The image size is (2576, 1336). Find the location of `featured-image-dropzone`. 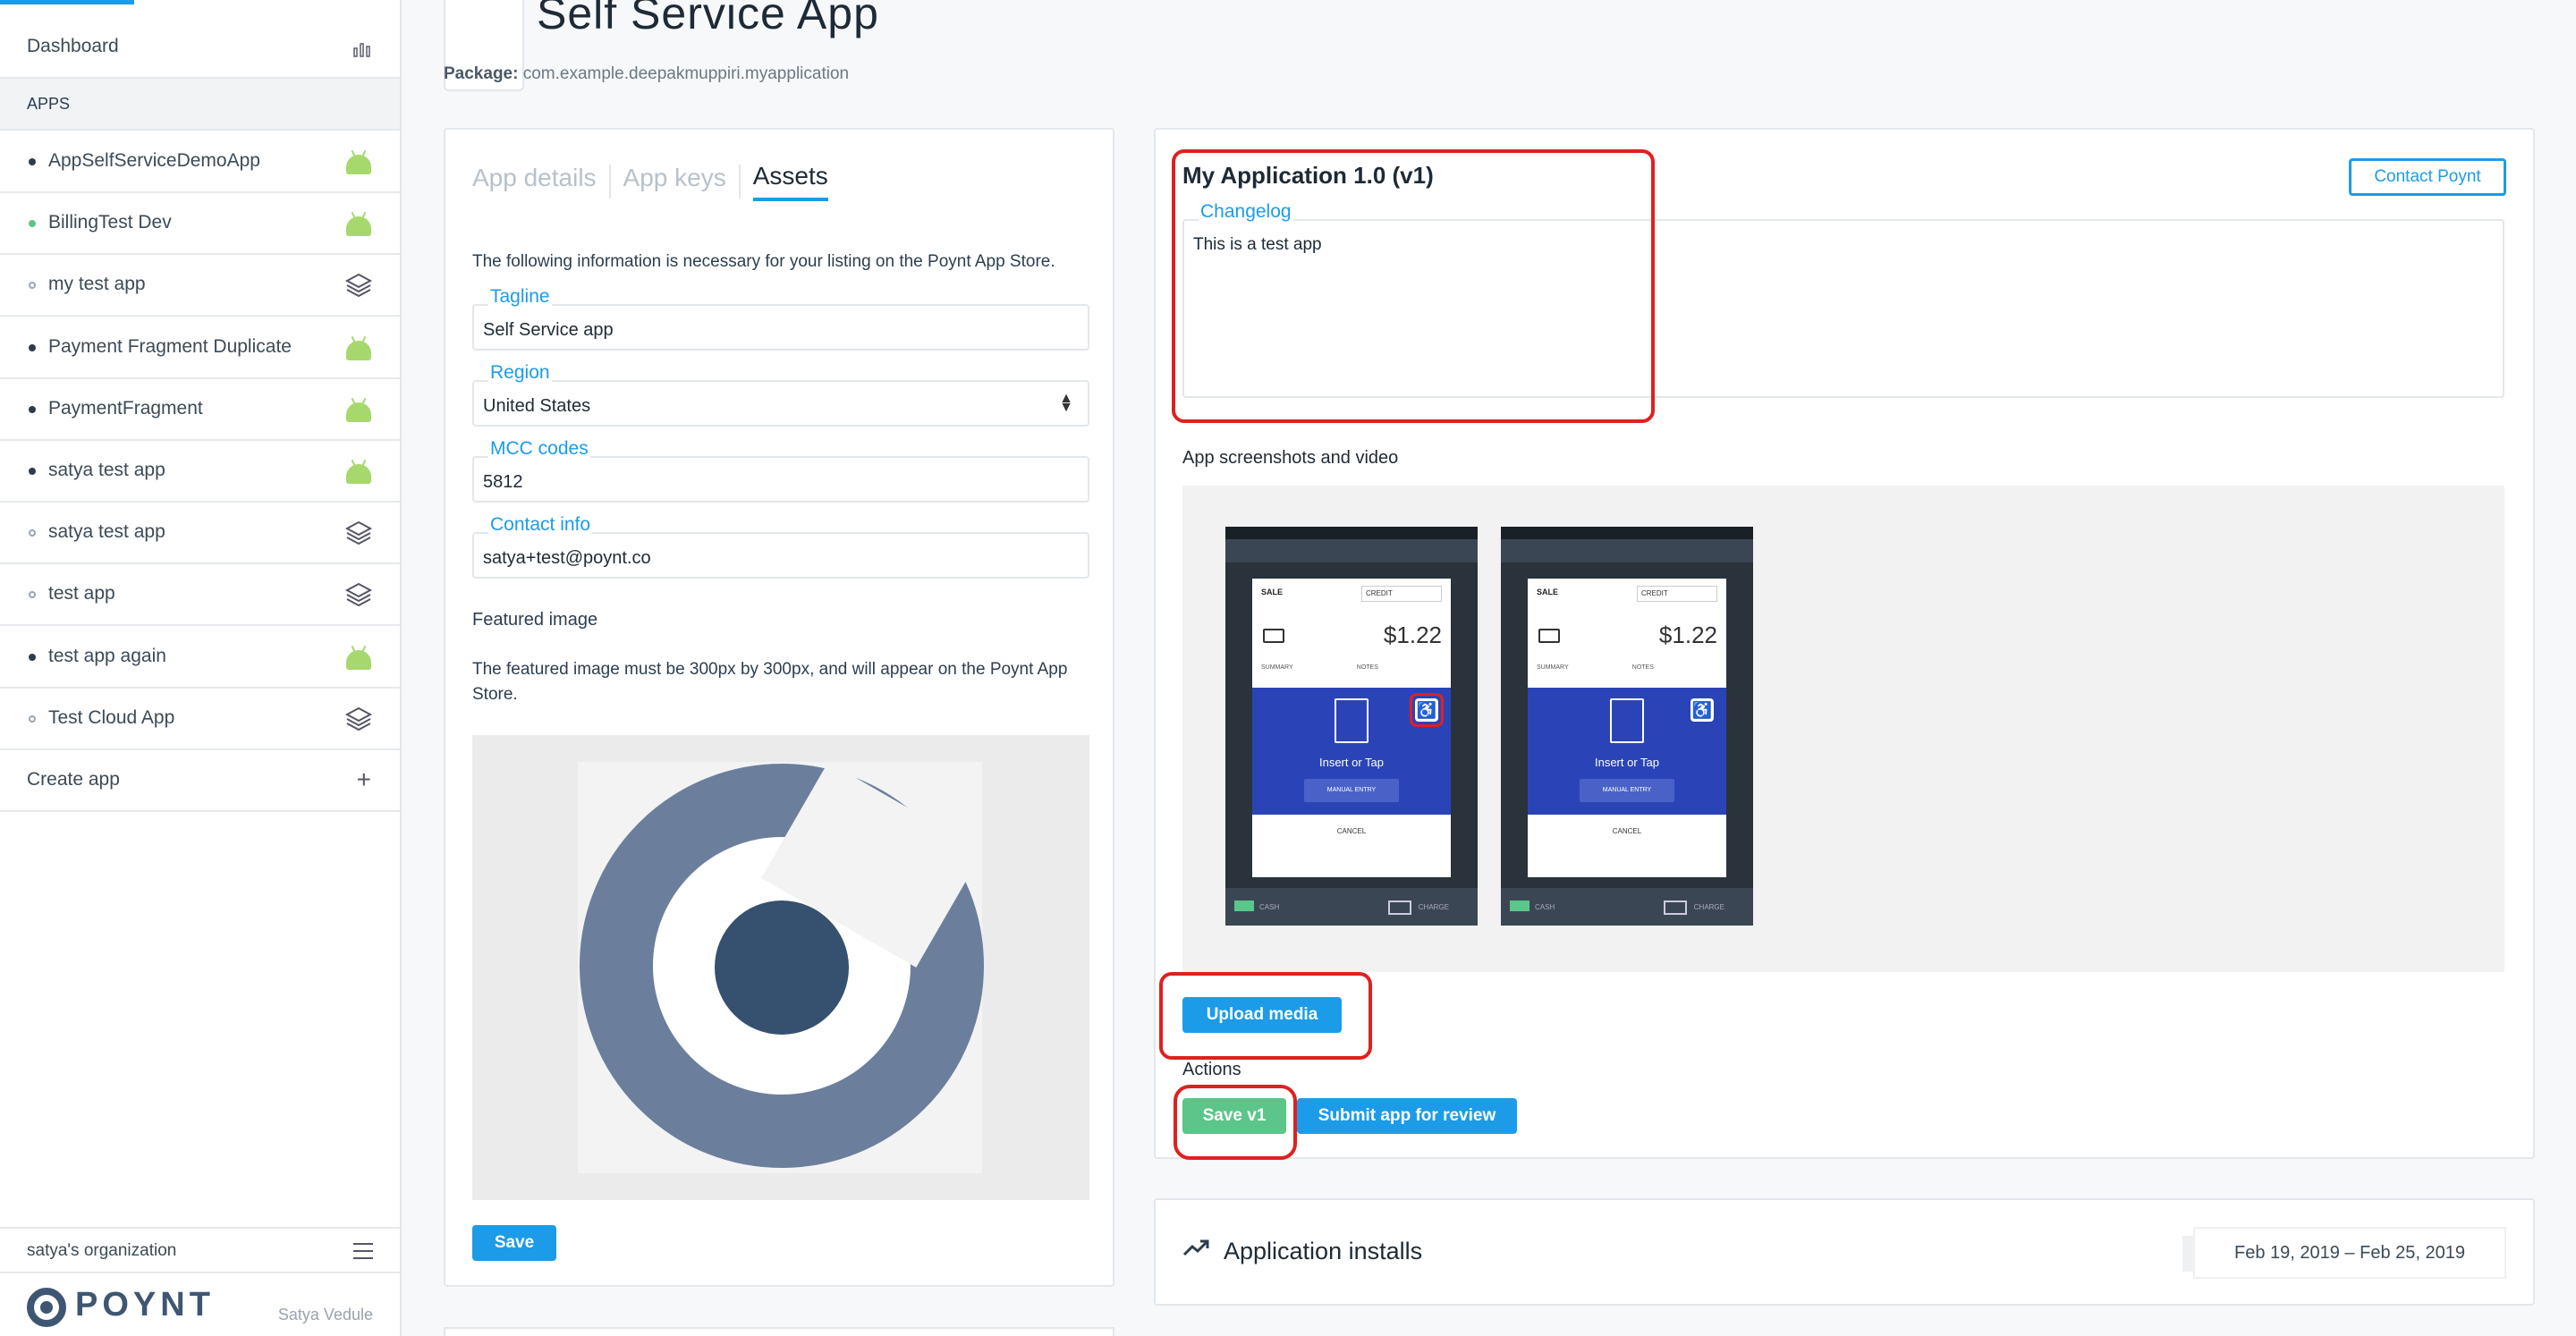

featured-image-dropzone is located at coordinates (780, 967).